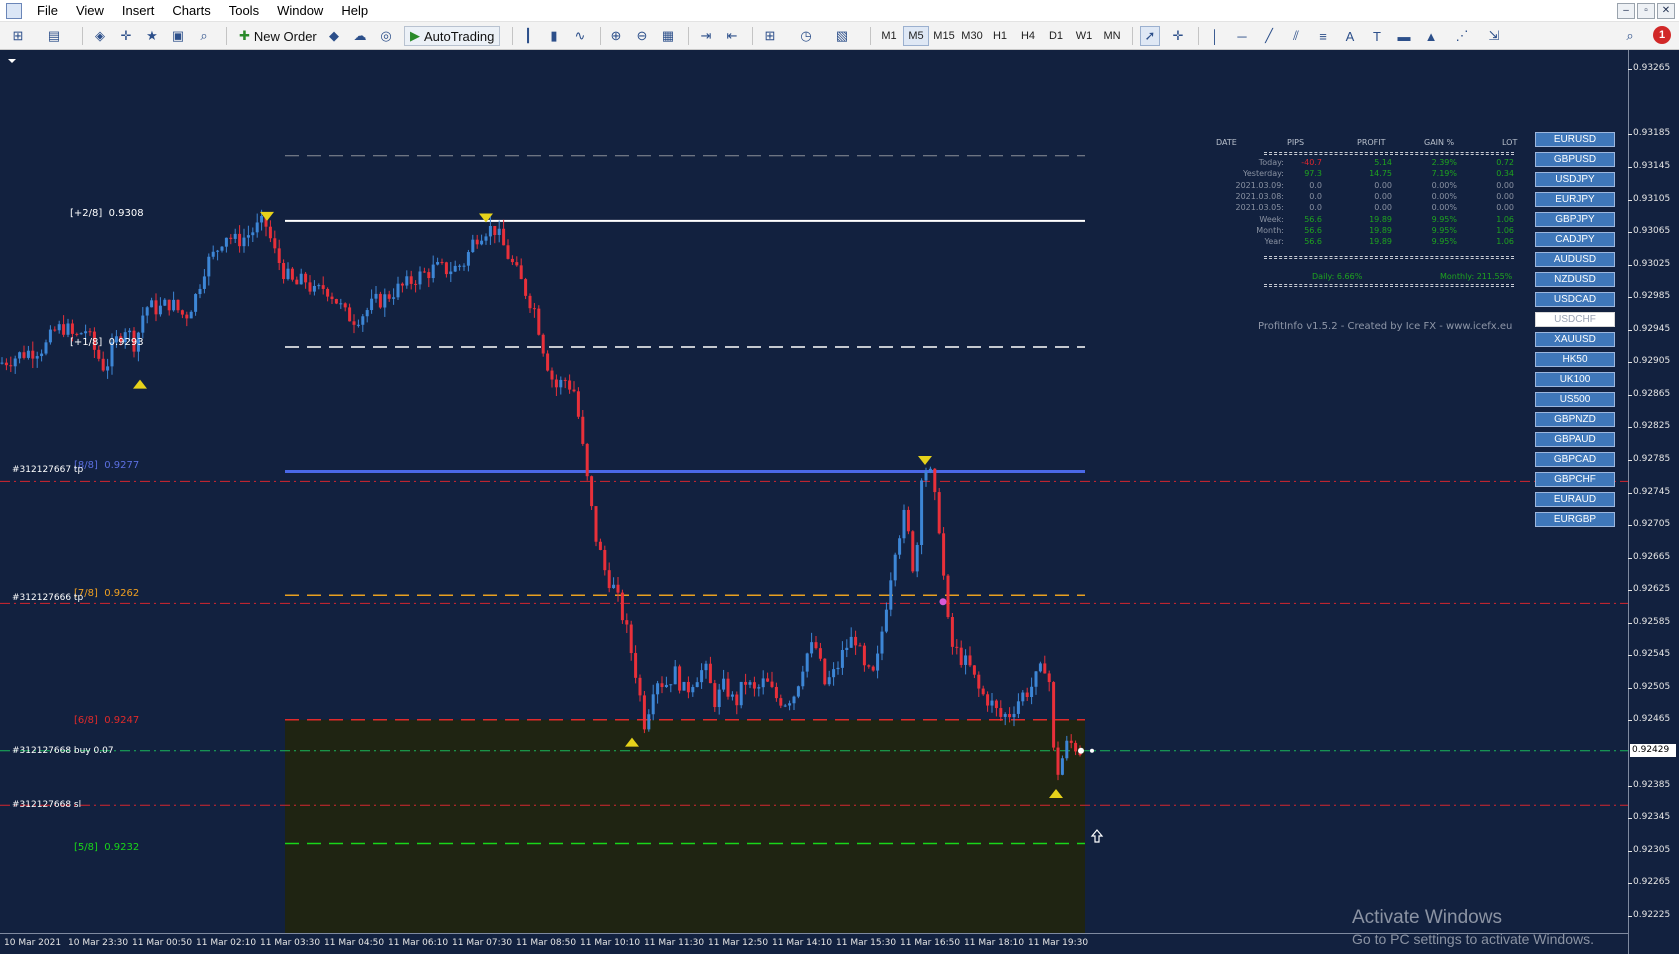 This screenshot has width=1679, height=954. Describe the element at coordinates (106, 720) in the screenshot. I see `level-label-6-8: [6/8] 0.9247` at that location.